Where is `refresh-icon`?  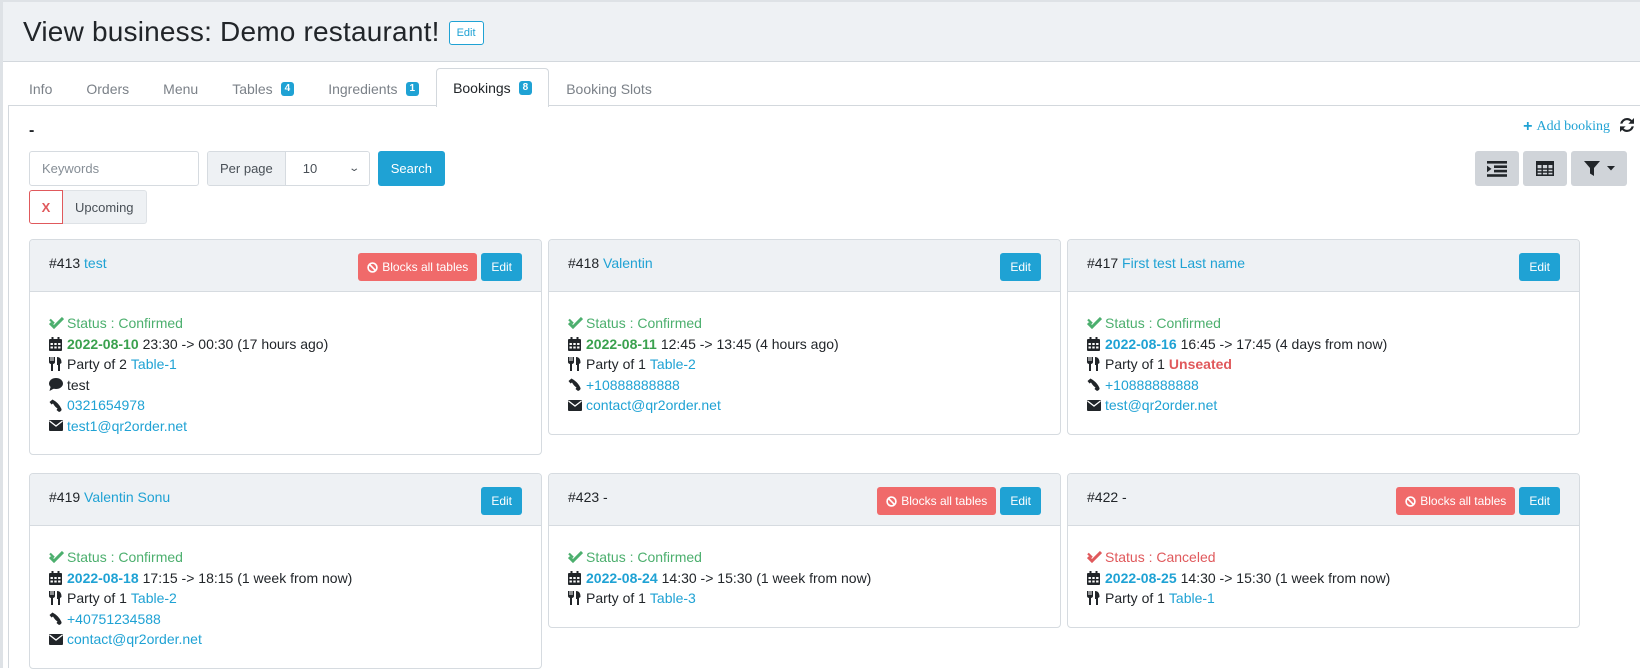 refresh-icon is located at coordinates (1627, 127).